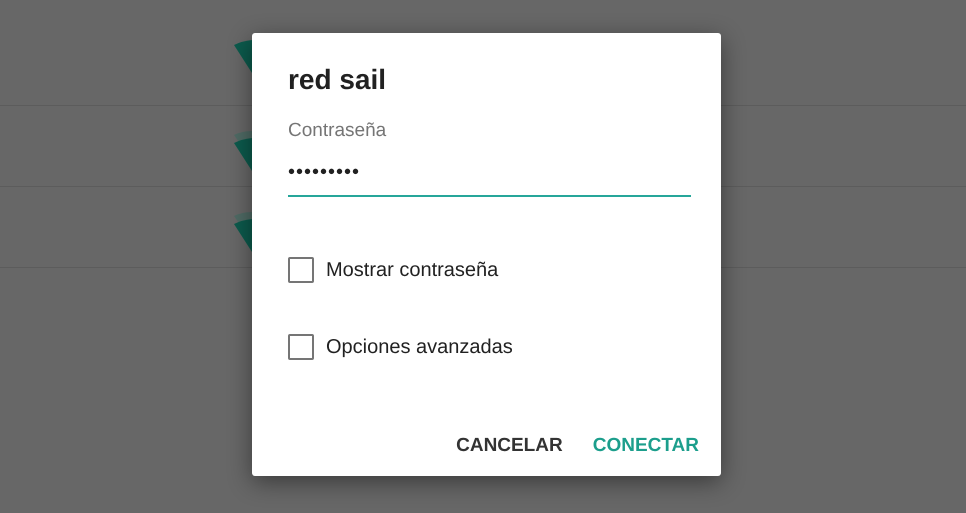 The image size is (966, 513). What do you see at coordinates (509, 446) in the screenshot?
I see `cancel-button: CANCELAR` at bounding box center [509, 446].